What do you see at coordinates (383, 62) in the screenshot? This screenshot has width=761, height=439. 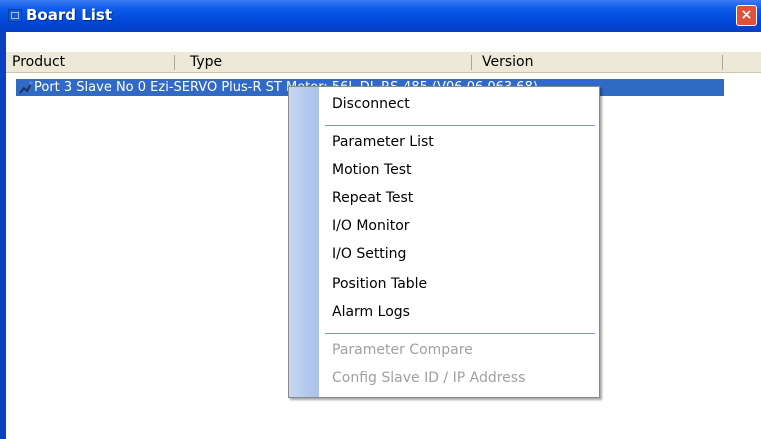 I see `list-header: Product Type Version` at bounding box center [383, 62].